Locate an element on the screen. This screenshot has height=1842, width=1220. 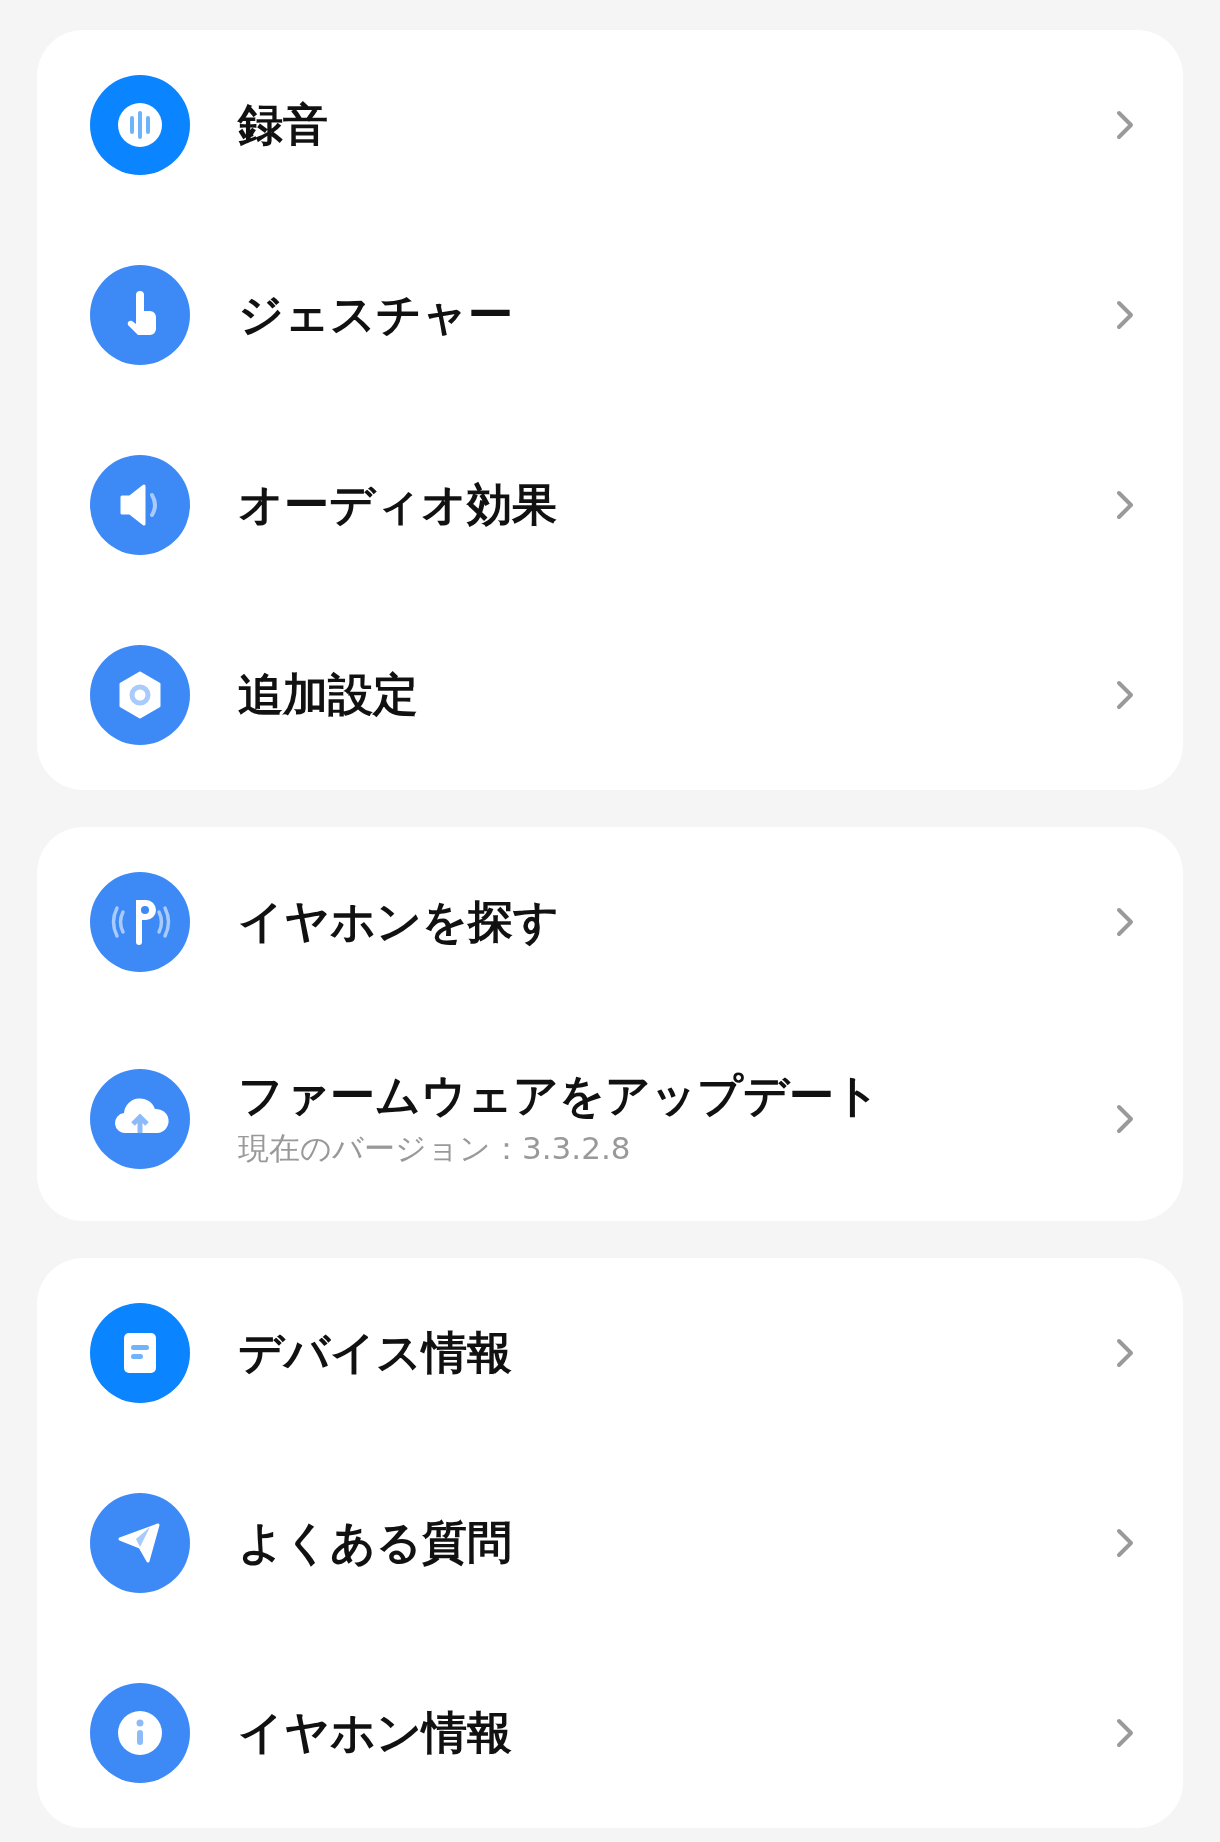
menu-item-label: イヤホン情報 is located at coordinates (675, 1733).